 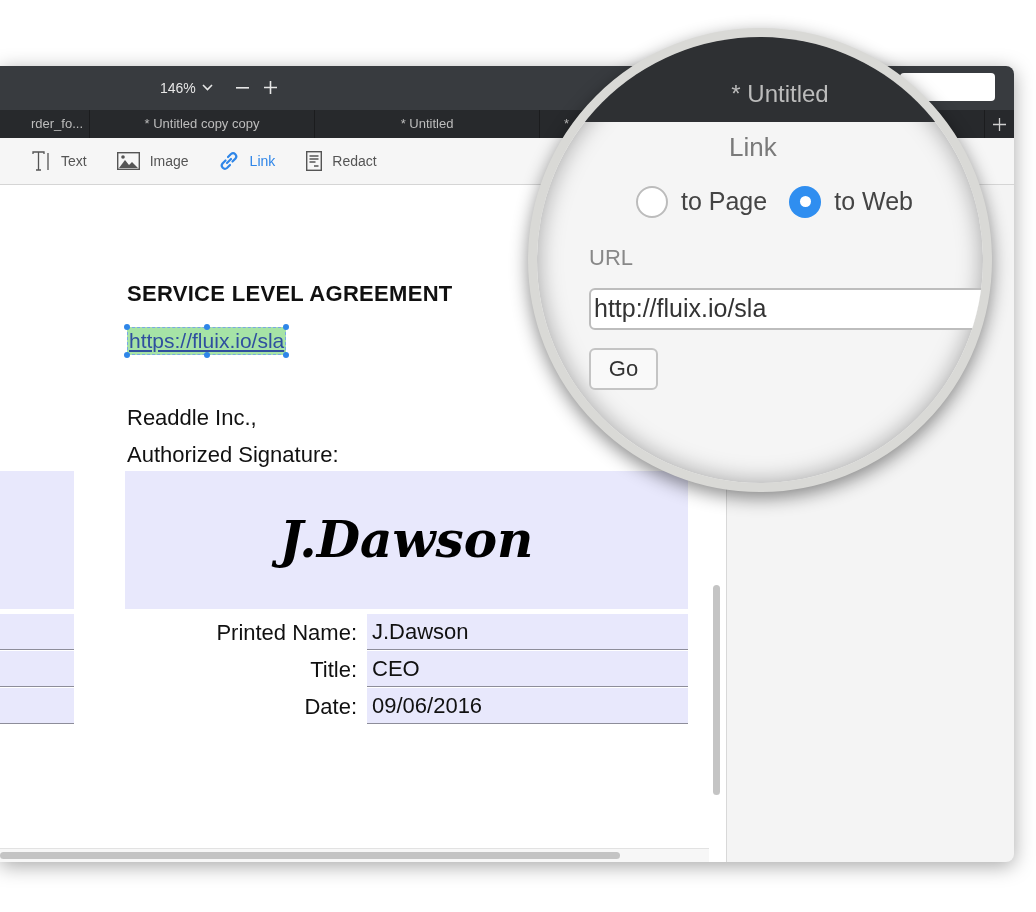 What do you see at coordinates (716, 690) in the screenshot?
I see `vertical-scrollbar` at bounding box center [716, 690].